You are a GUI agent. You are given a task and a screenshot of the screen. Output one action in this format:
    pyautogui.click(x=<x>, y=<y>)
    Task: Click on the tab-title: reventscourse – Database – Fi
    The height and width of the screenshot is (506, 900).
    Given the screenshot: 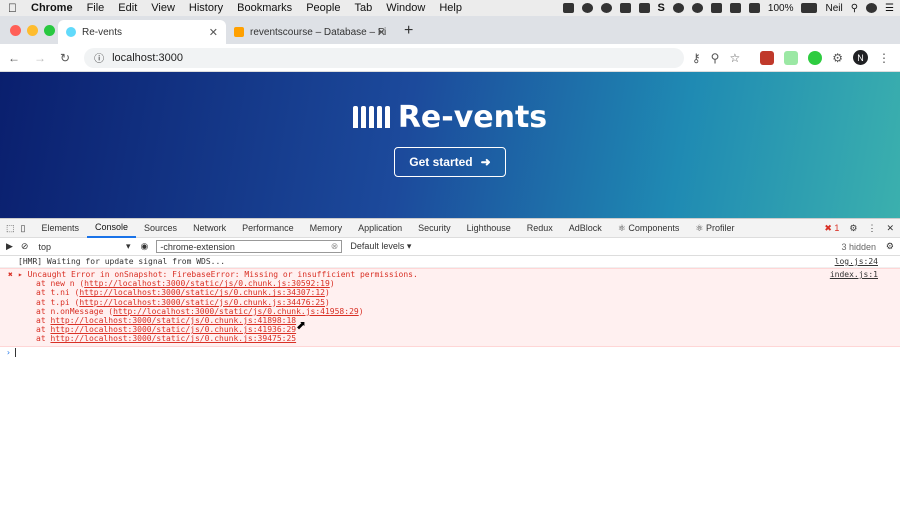 What is the action you would take?
    pyautogui.click(x=317, y=32)
    